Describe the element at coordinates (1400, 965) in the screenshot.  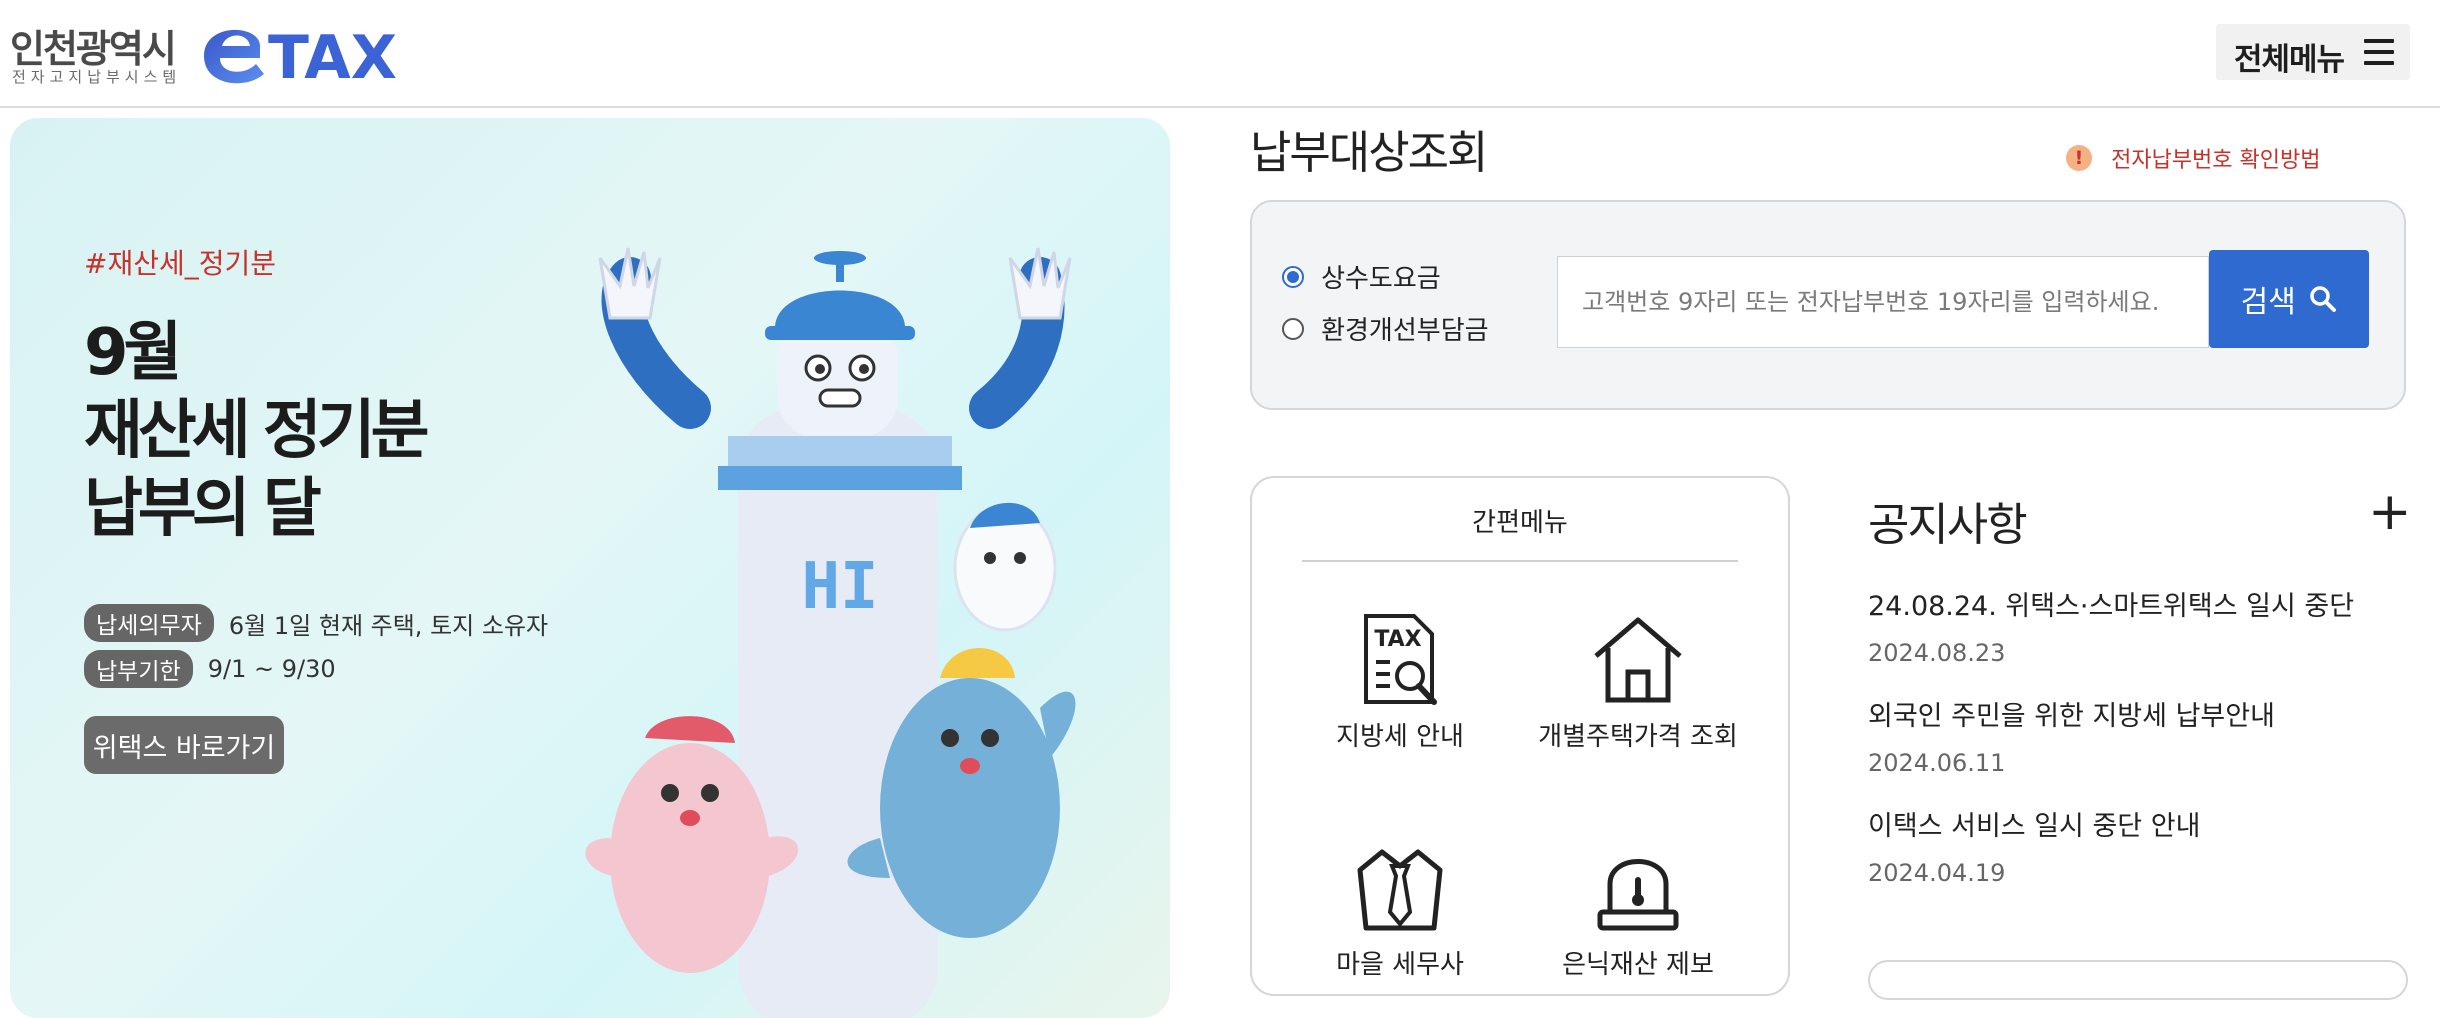
I see `quick-item-label: 마을 세무사` at that location.